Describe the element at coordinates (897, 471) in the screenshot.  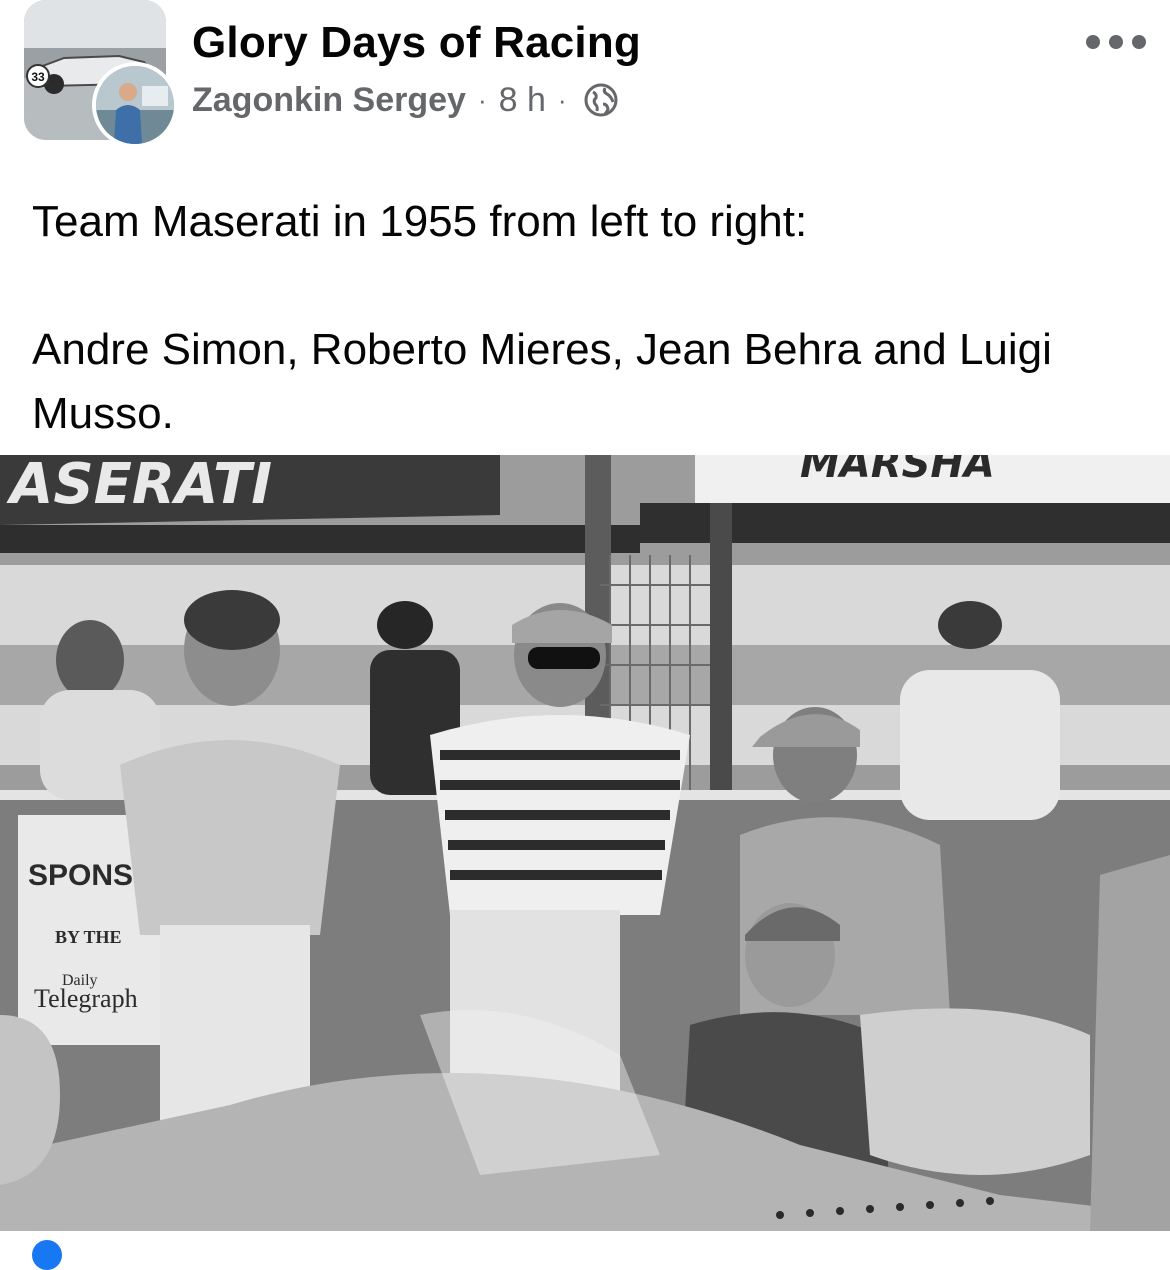
I see `photo-sign-right: MARSHA` at that location.